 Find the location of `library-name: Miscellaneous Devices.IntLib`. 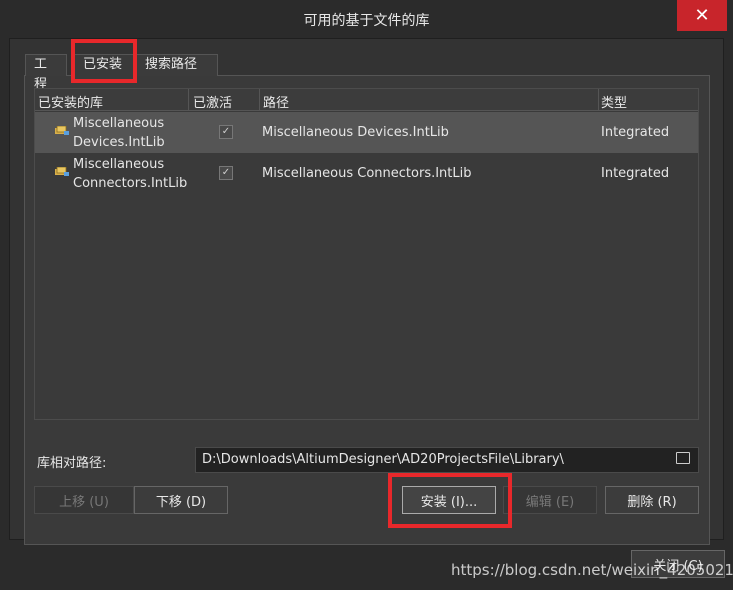

library-name: Miscellaneous Devices.IntLib is located at coordinates (119, 133).